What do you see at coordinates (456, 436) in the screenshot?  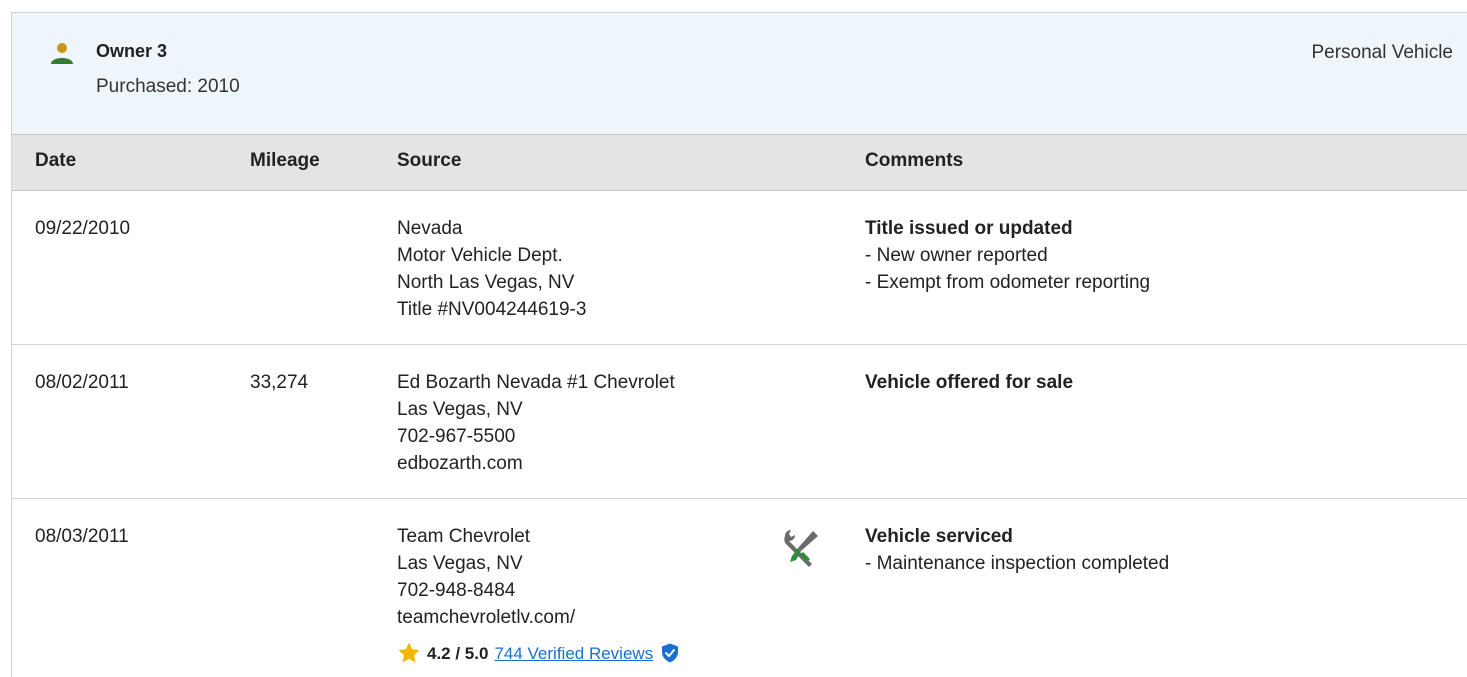 I see `source-line: 702-967-5500` at bounding box center [456, 436].